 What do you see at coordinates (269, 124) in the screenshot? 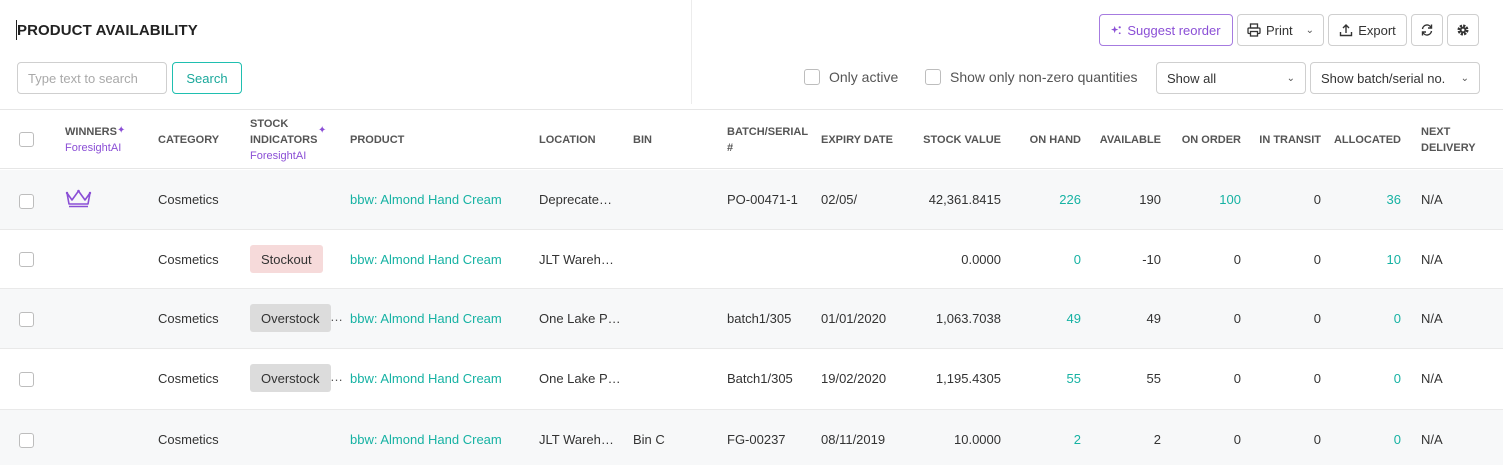
I see `stock-indicators-label-1: STOCK` at bounding box center [269, 124].